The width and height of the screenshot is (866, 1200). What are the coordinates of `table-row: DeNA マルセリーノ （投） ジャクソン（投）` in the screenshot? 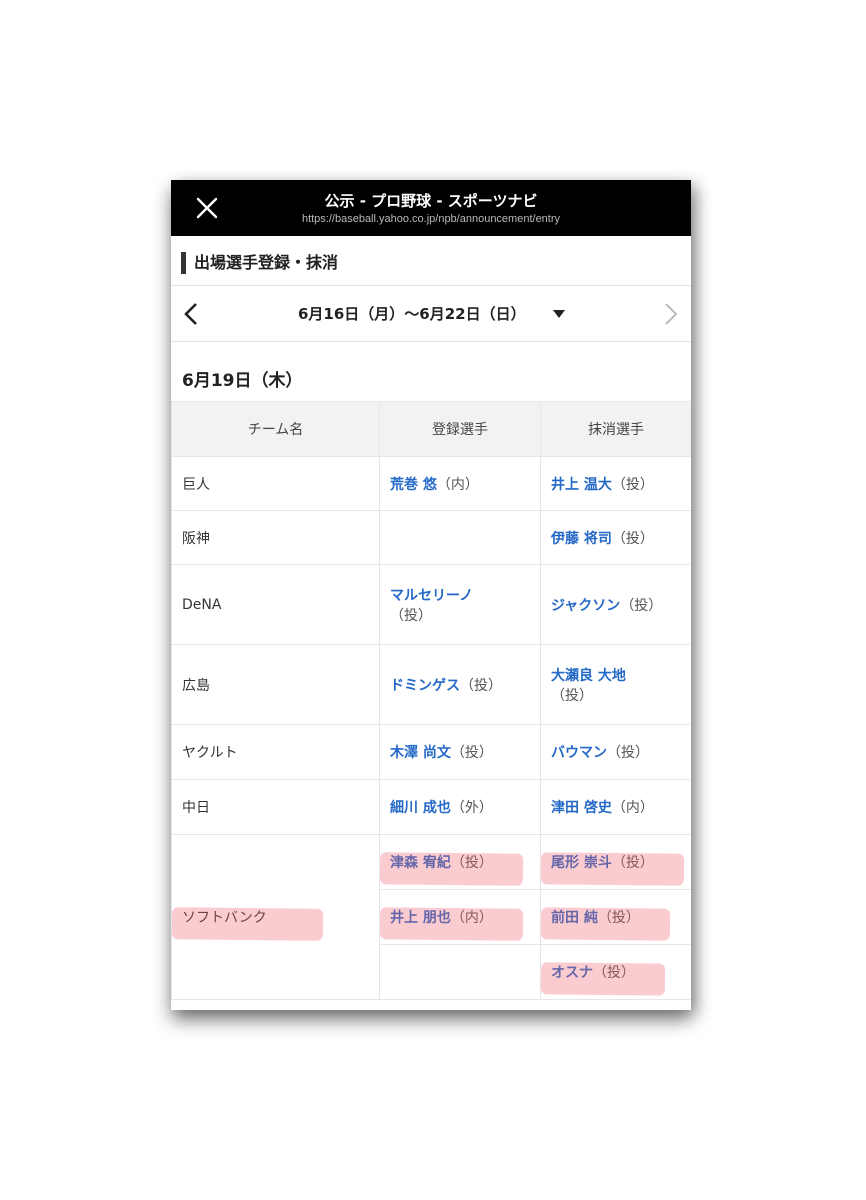 It's located at (431, 604).